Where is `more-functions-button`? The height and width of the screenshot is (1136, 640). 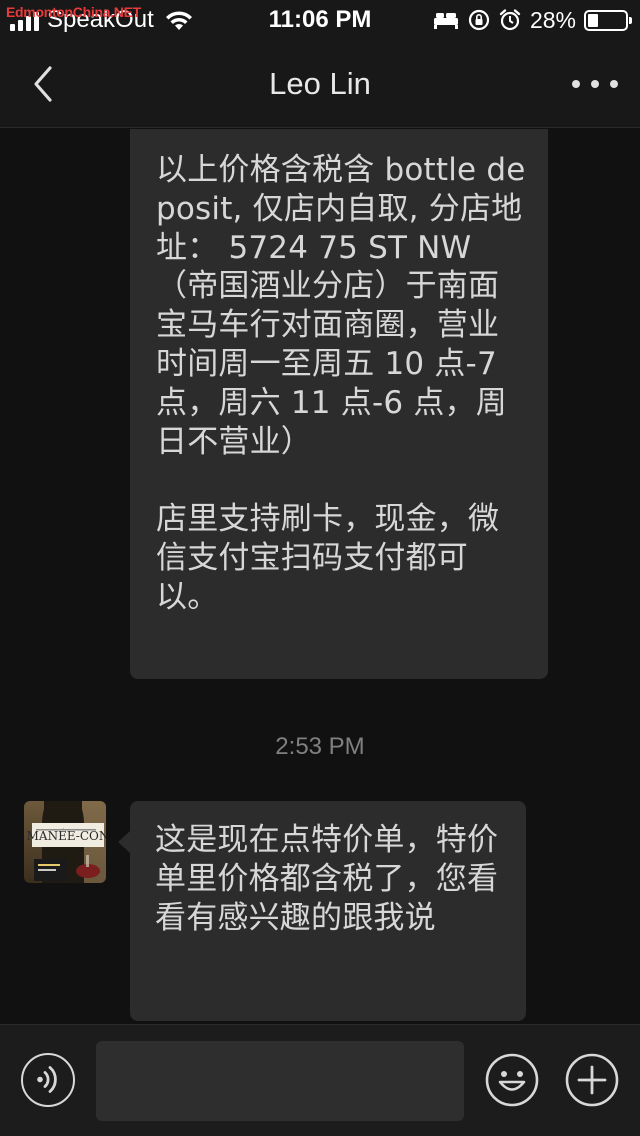
more-functions-button is located at coordinates (592, 1080).